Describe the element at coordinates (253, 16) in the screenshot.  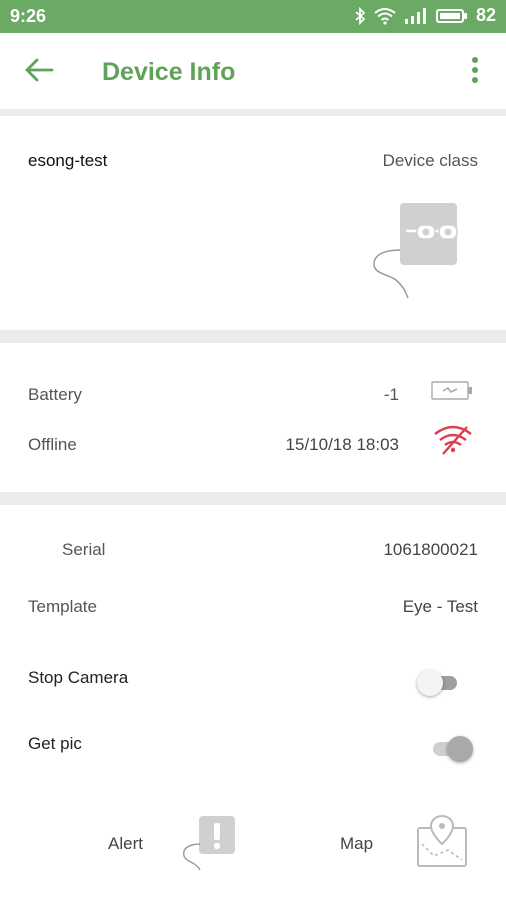
I see `status-bar: 9:26 82` at that location.